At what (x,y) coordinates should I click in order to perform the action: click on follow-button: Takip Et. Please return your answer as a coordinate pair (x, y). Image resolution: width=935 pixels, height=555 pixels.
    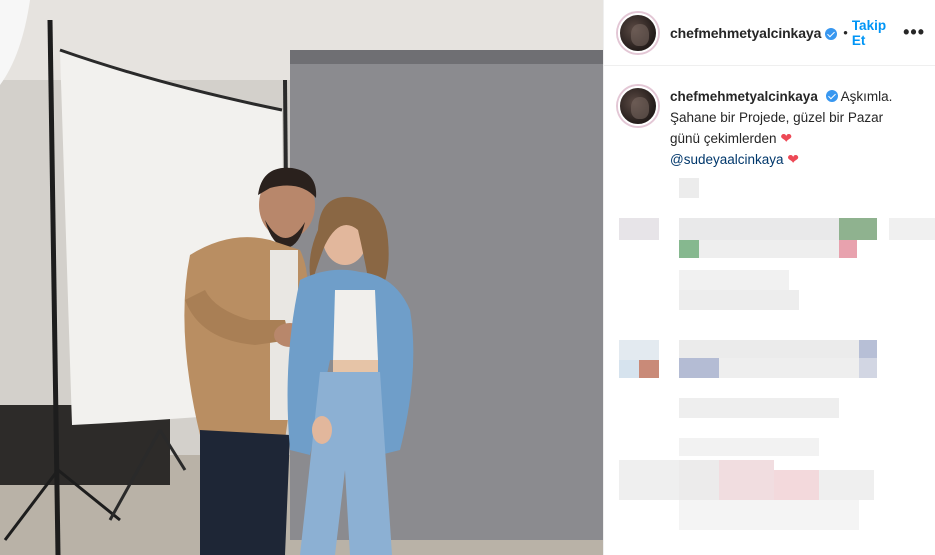
    Looking at the image, I should click on (877, 33).